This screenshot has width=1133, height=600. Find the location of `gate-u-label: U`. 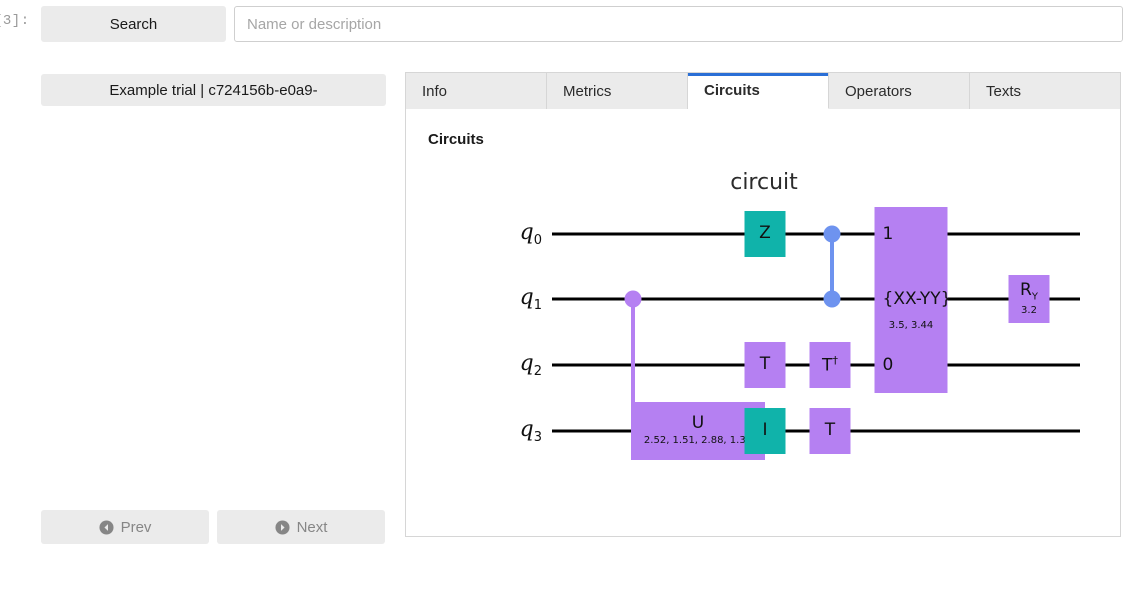

gate-u-label: U is located at coordinates (698, 423).